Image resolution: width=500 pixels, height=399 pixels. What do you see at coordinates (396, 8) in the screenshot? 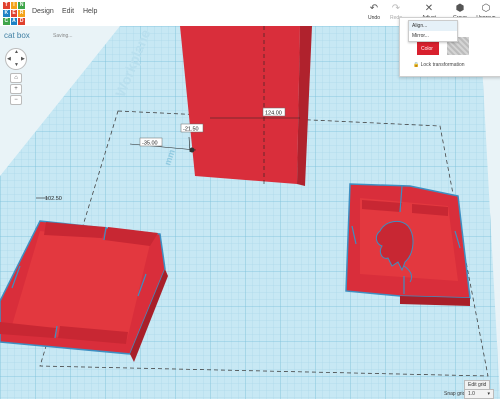
I see `redo-icon: ↷` at bounding box center [396, 8].